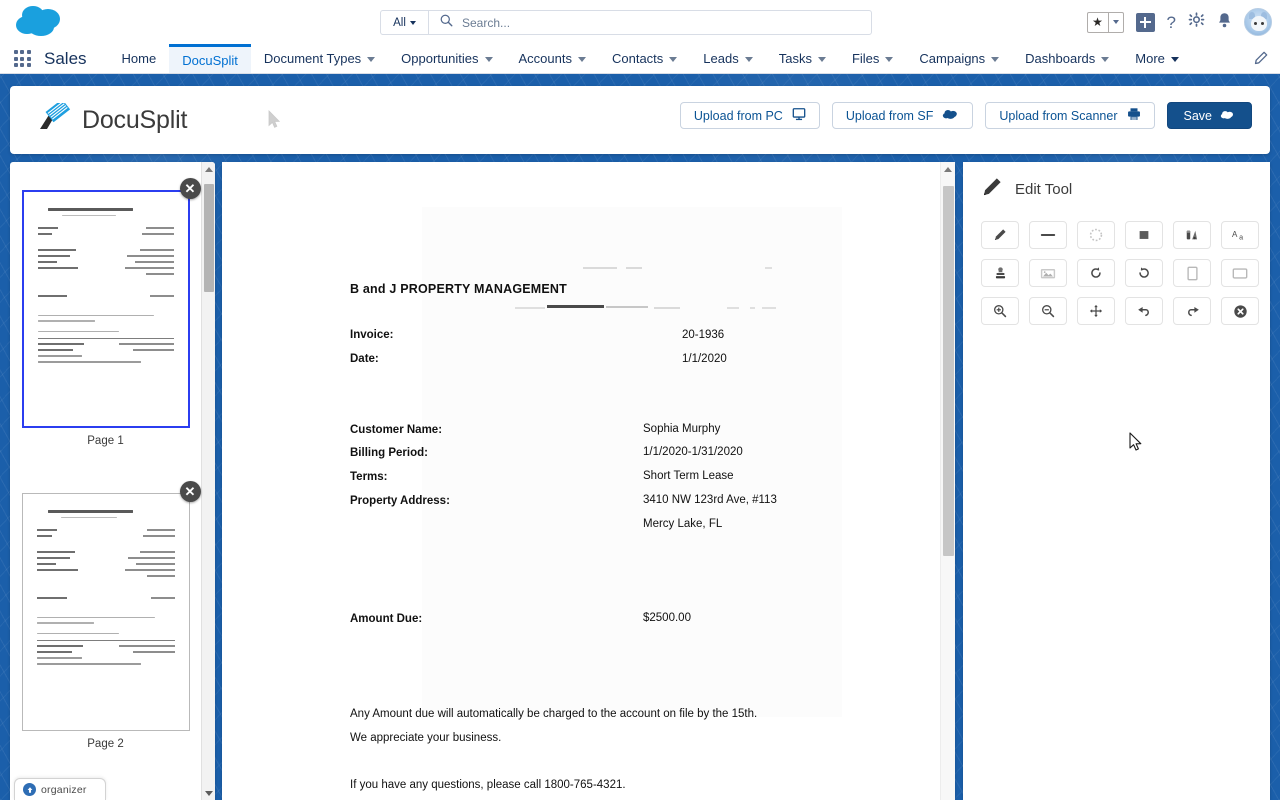 The image size is (1280, 800). What do you see at coordinates (1115, 22) in the screenshot?
I see `favorites-caret-icon` at bounding box center [1115, 22].